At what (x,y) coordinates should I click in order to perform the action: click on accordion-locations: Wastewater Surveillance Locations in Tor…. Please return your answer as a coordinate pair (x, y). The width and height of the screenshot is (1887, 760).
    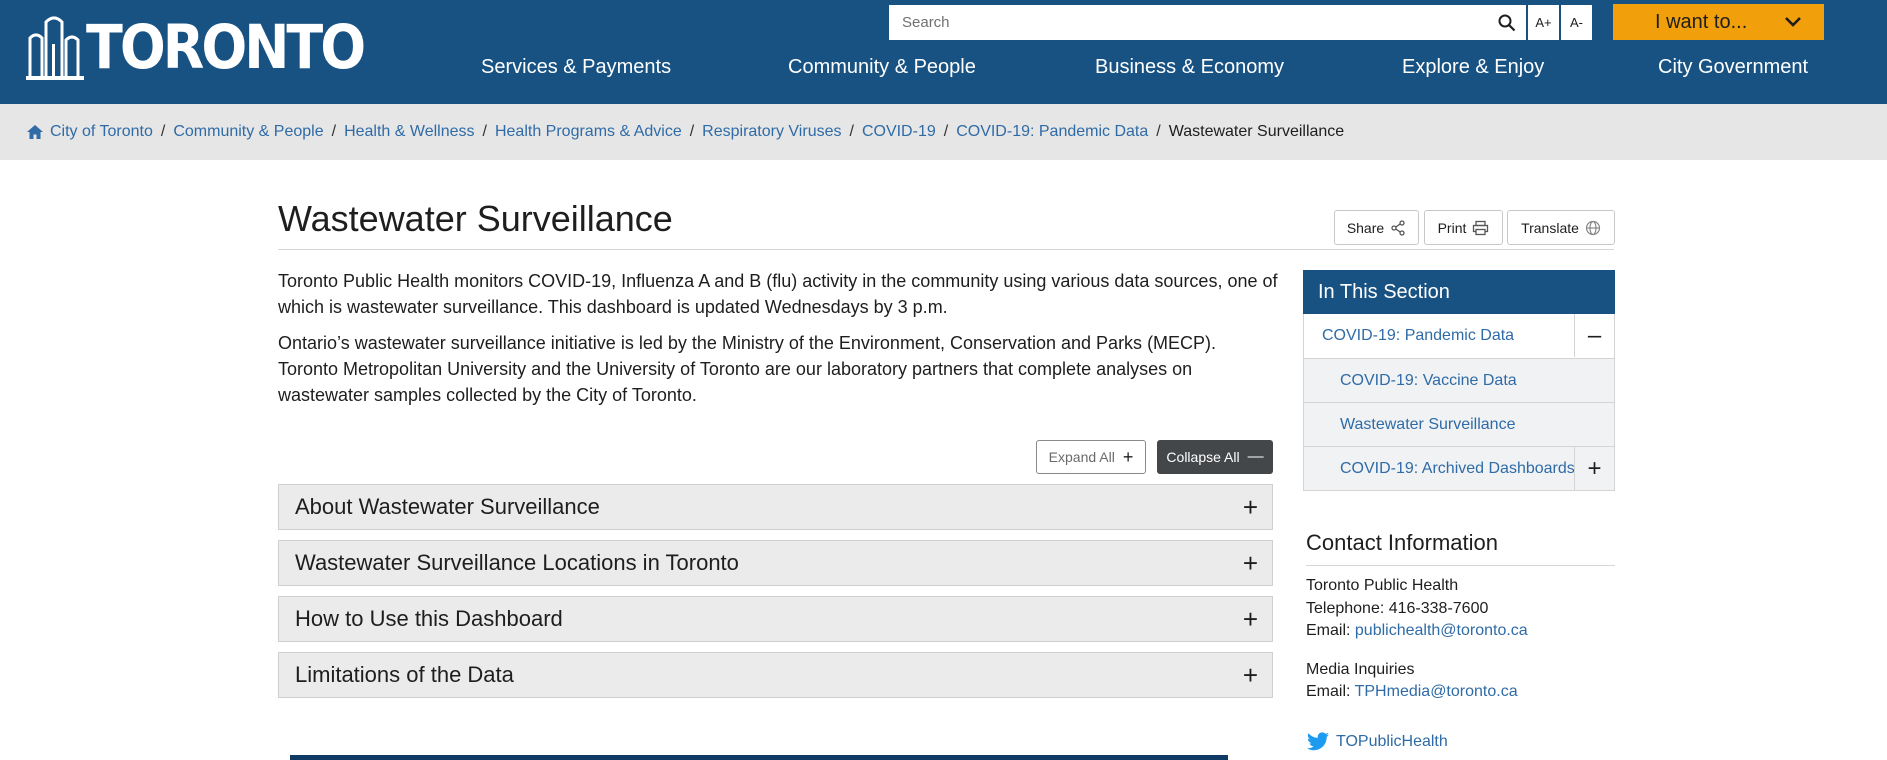
    Looking at the image, I should click on (775, 563).